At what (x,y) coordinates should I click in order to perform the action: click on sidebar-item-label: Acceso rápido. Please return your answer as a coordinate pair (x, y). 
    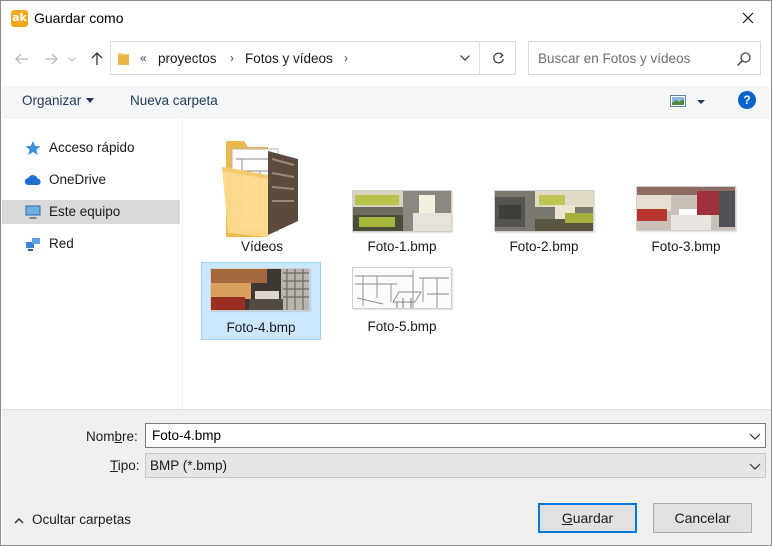
    Looking at the image, I should click on (92, 147).